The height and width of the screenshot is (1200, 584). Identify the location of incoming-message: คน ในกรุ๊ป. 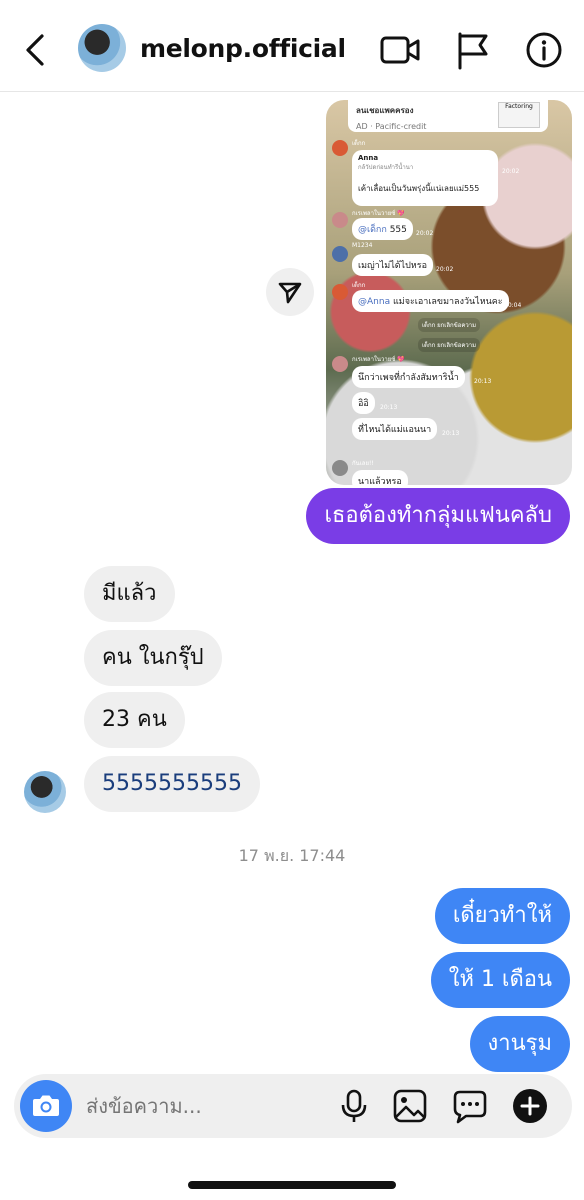
(153, 658).